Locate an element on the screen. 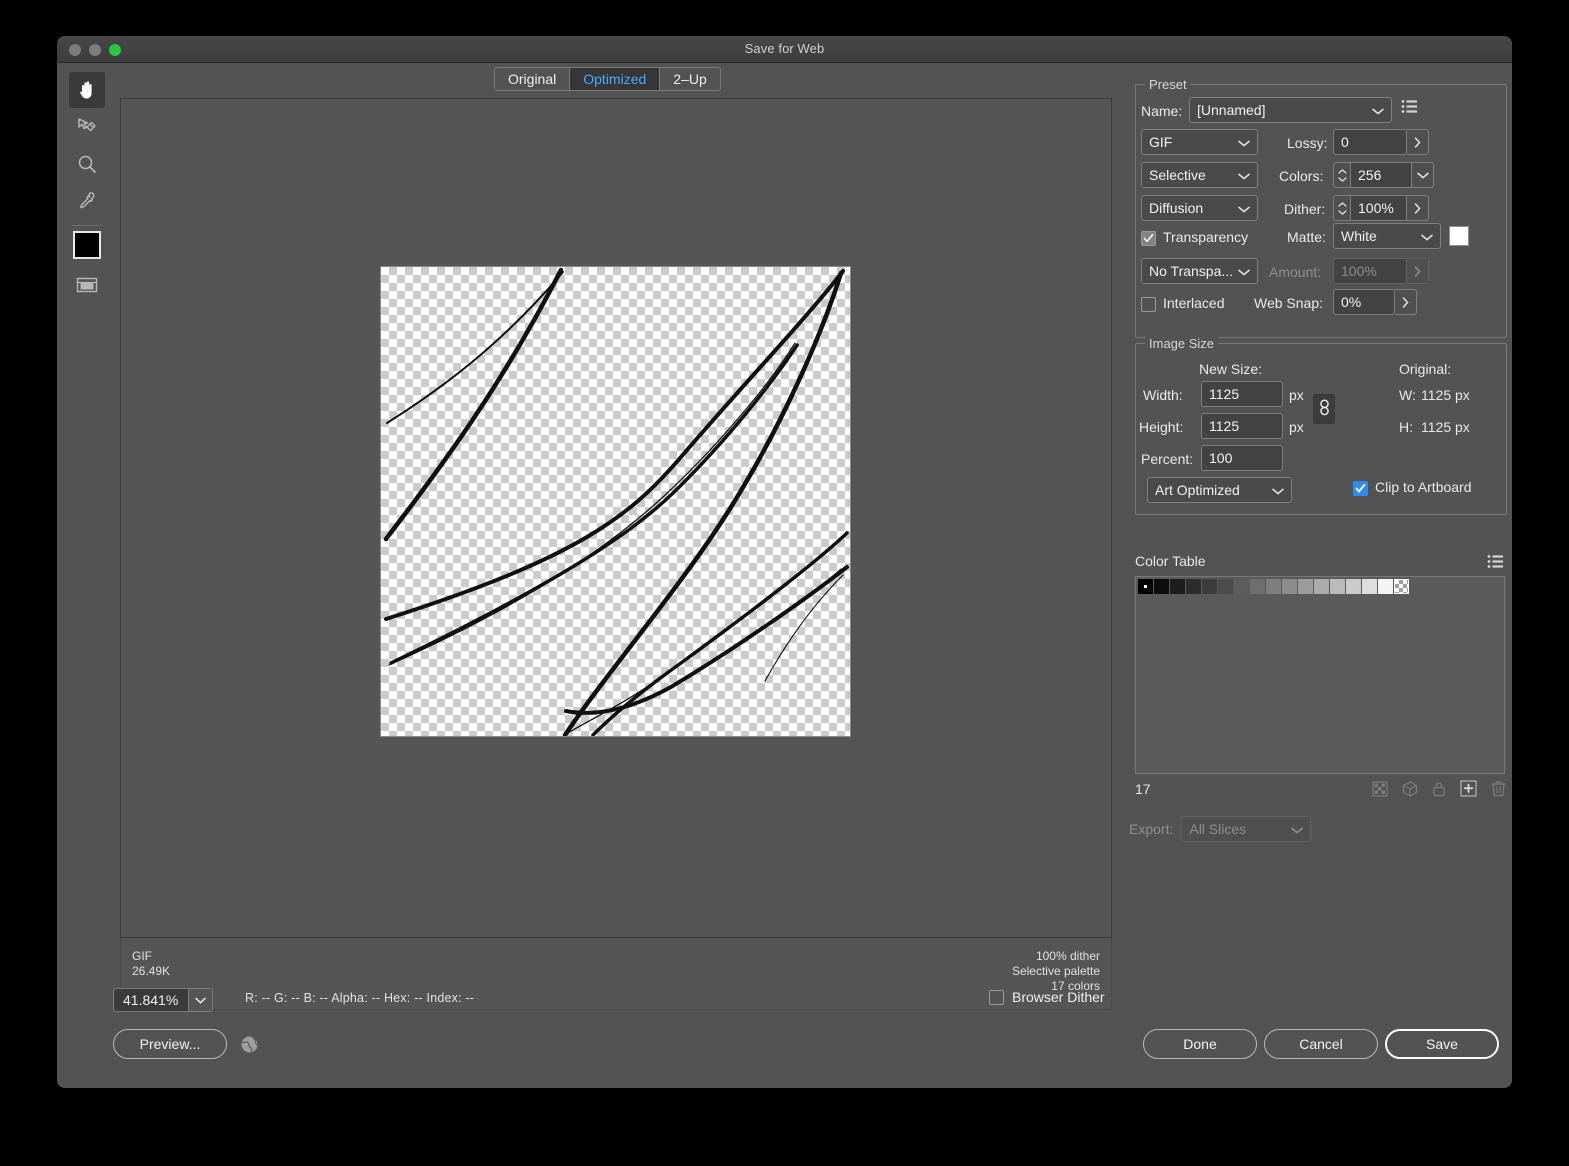 The height and width of the screenshot is (1166, 1569). width-unit: px is located at coordinates (1296, 395).